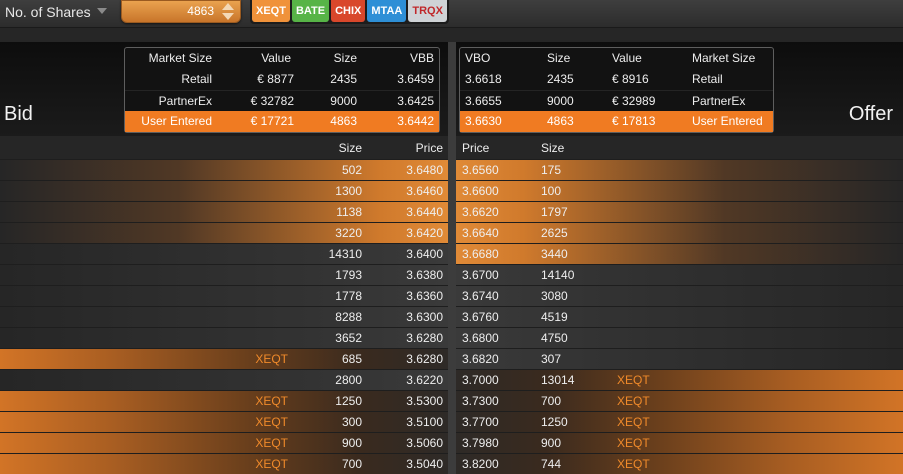  What do you see at coordinates (483, 79) in the screenshot?
I see `vbo-price: 3.6618` at bounding box center [483, 79].